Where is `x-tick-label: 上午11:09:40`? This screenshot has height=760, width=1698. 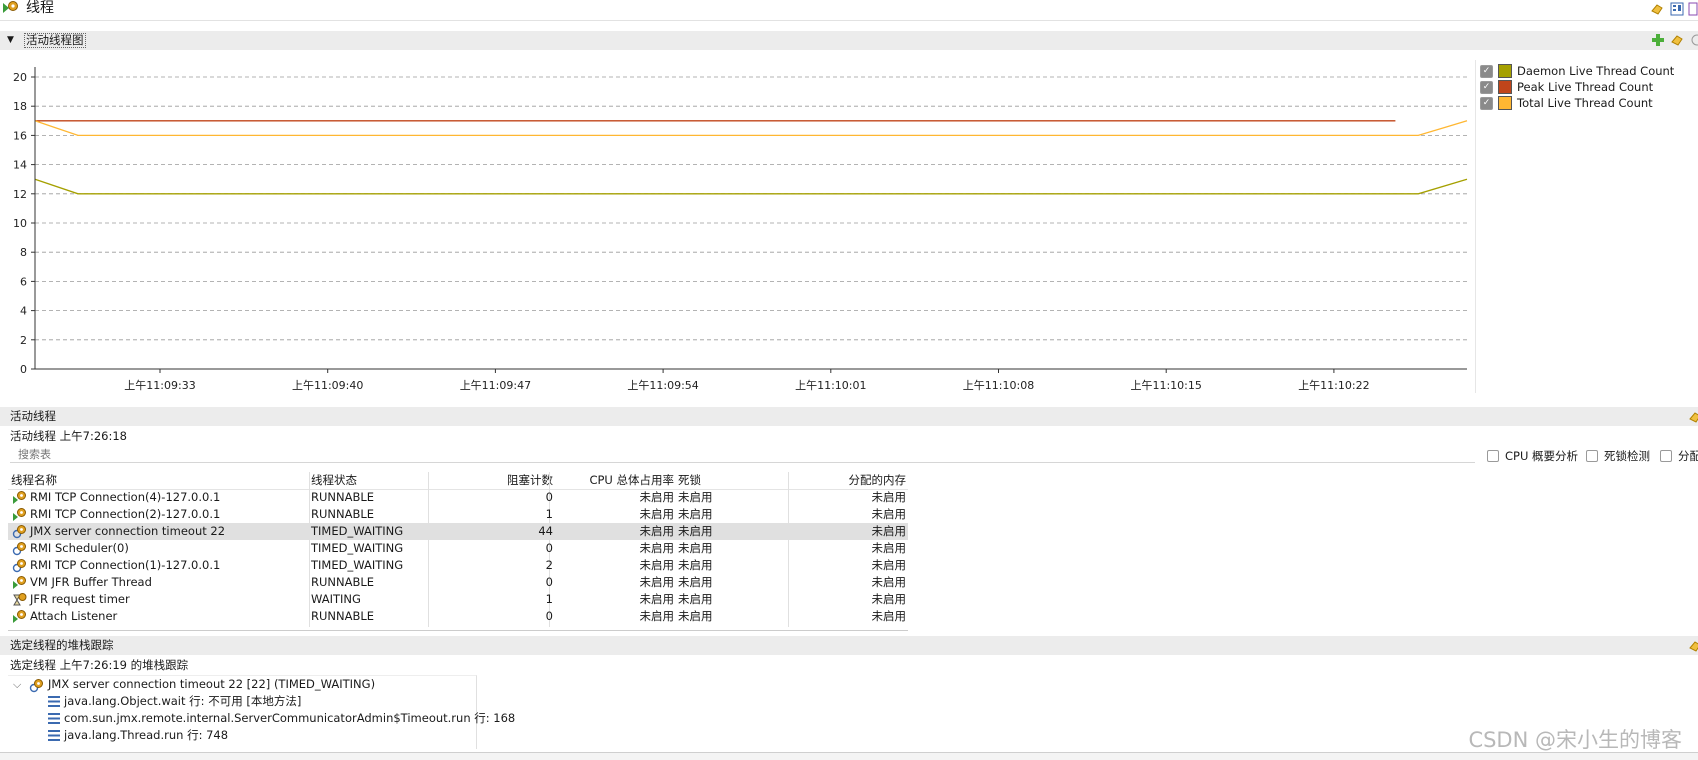
x-tick-label: 上午11:09:40 is located at coordinates (327, 385).